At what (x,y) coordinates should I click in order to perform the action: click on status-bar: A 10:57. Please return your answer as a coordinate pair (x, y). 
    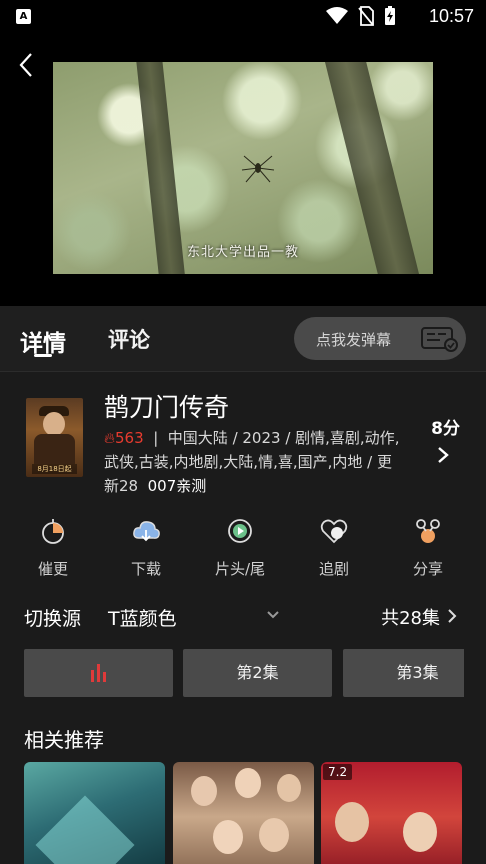
    Looking at the image, I should click on (243, 17).